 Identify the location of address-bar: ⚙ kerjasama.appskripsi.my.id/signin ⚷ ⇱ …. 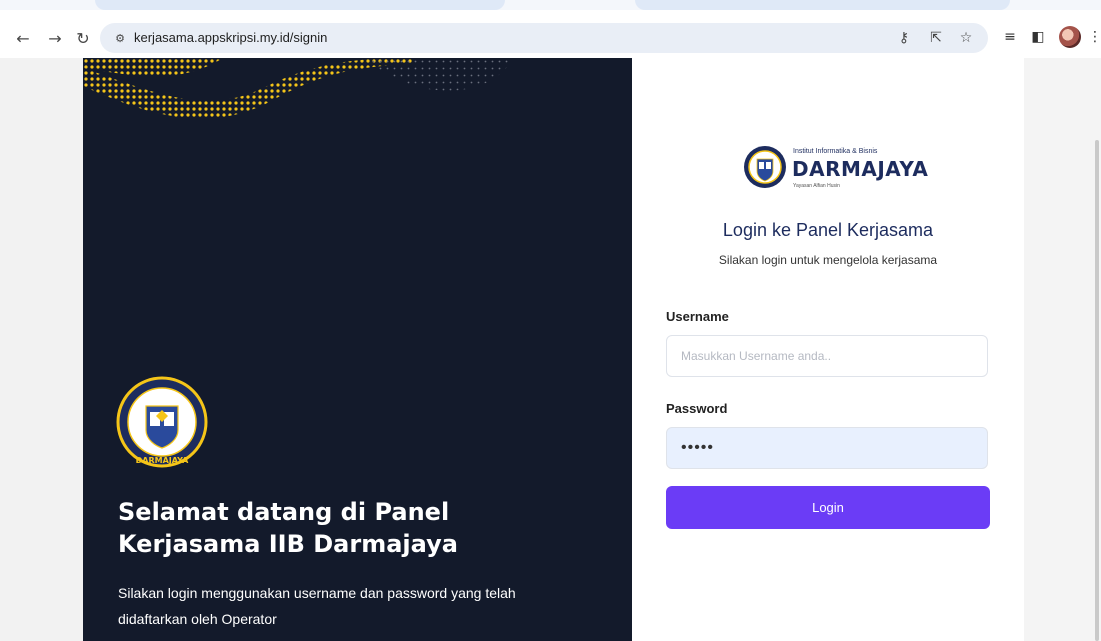
(544, 38).